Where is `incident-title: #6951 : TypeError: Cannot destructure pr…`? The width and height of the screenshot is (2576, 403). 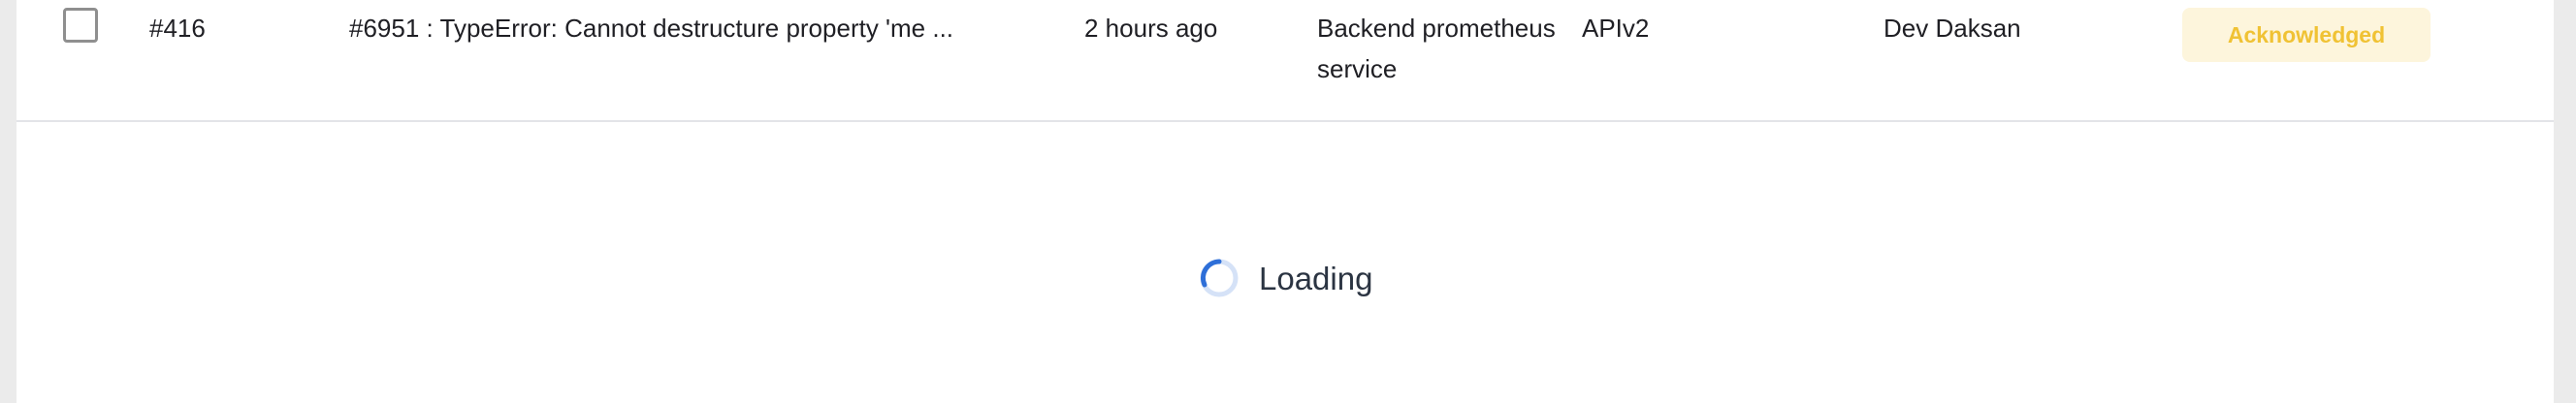
incident-title: #6951 : TypeError: Cannot destructure pr… is located at coordinates (651, 28).